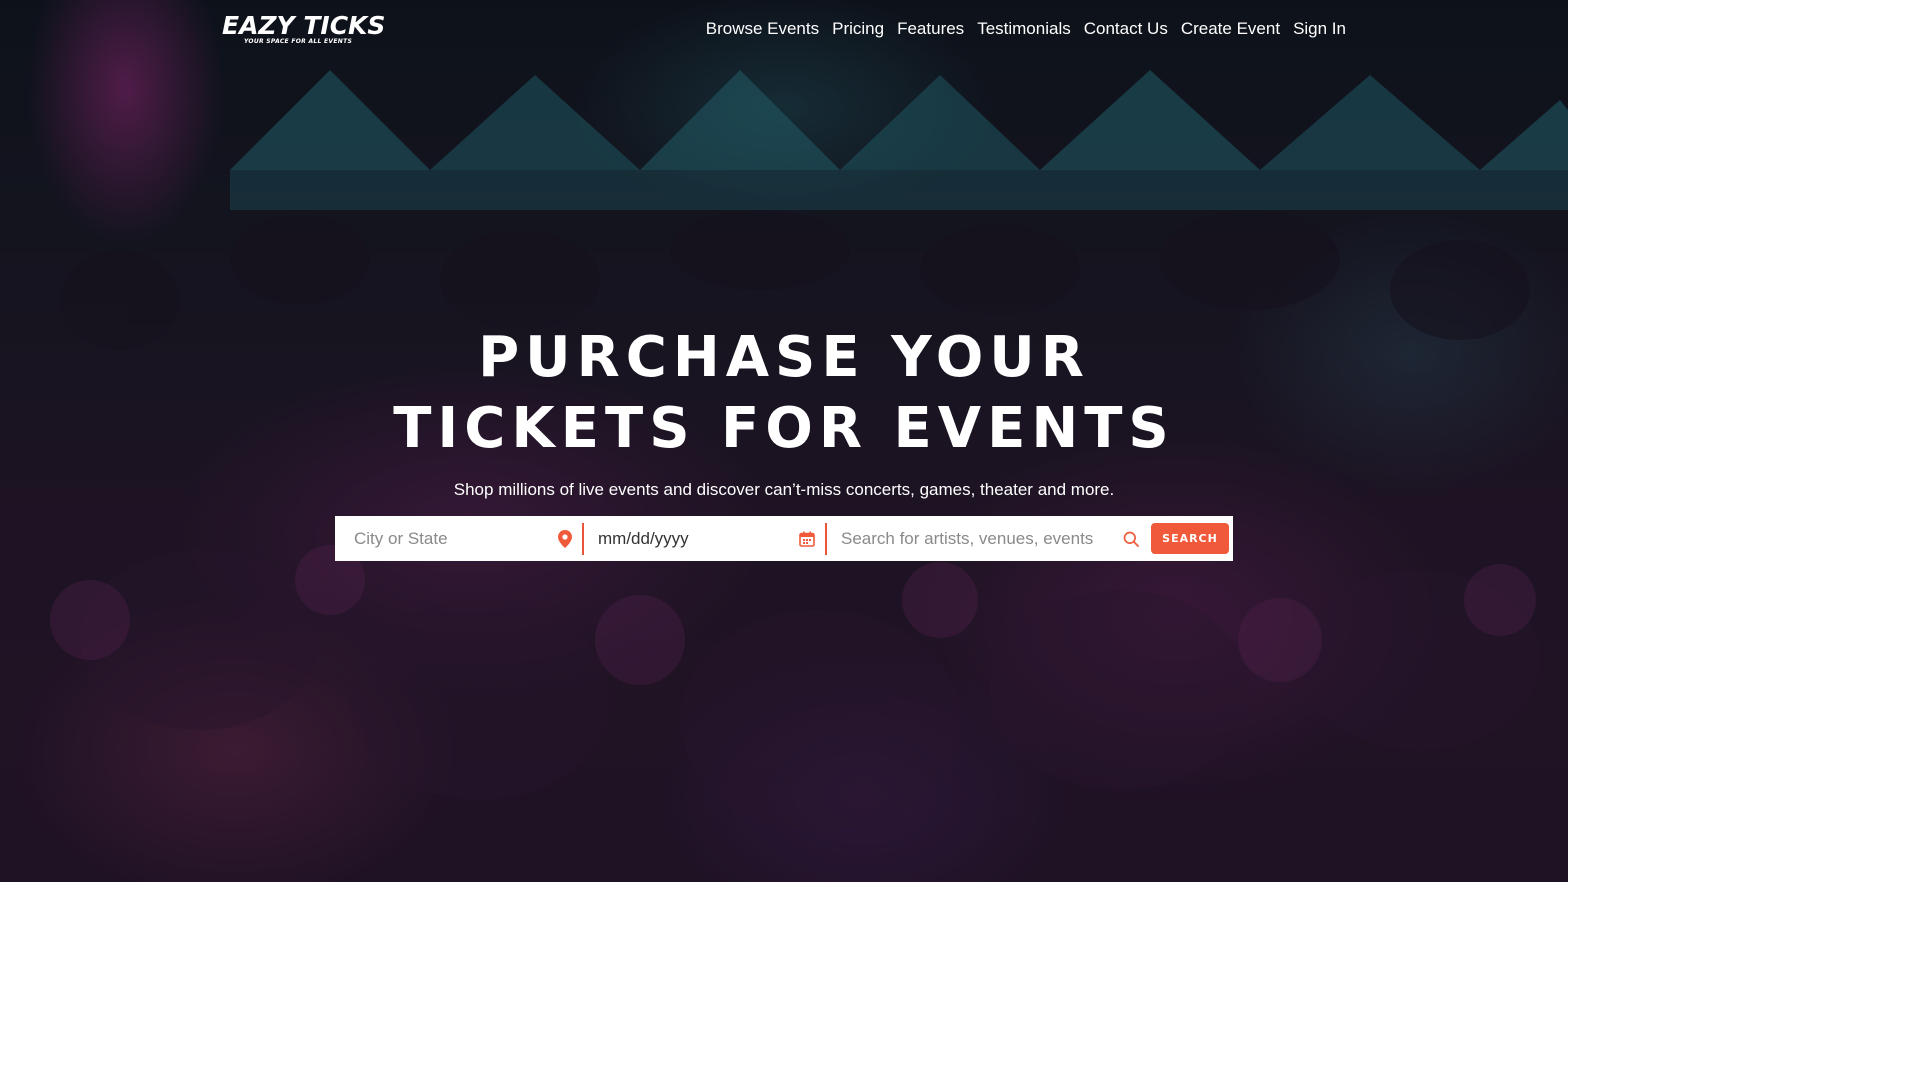 The width and height of the screenshot is (1920, 1080). I want to click on hero-headline: PURCHASE YOUR TICKETS FOR EVENTS, so click(784, 393).